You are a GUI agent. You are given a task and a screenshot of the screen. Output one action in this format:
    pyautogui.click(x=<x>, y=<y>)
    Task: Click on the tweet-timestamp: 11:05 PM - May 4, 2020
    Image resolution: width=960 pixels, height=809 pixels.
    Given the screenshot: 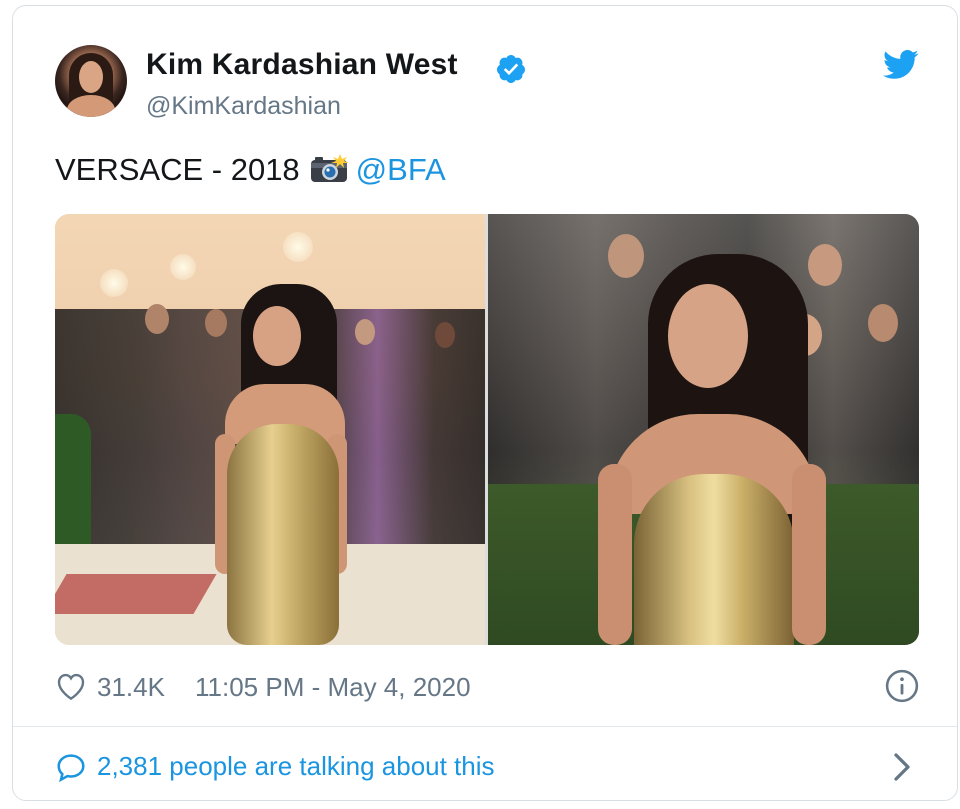 What is the action you would take?
    pyautogui.click(x=333, y=687)
    